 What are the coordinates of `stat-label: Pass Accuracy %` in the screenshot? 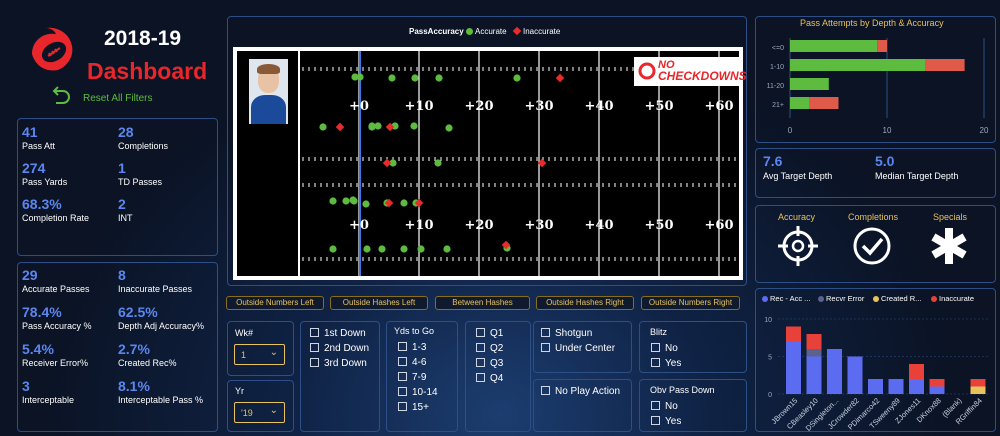 It's located at (57, 326).